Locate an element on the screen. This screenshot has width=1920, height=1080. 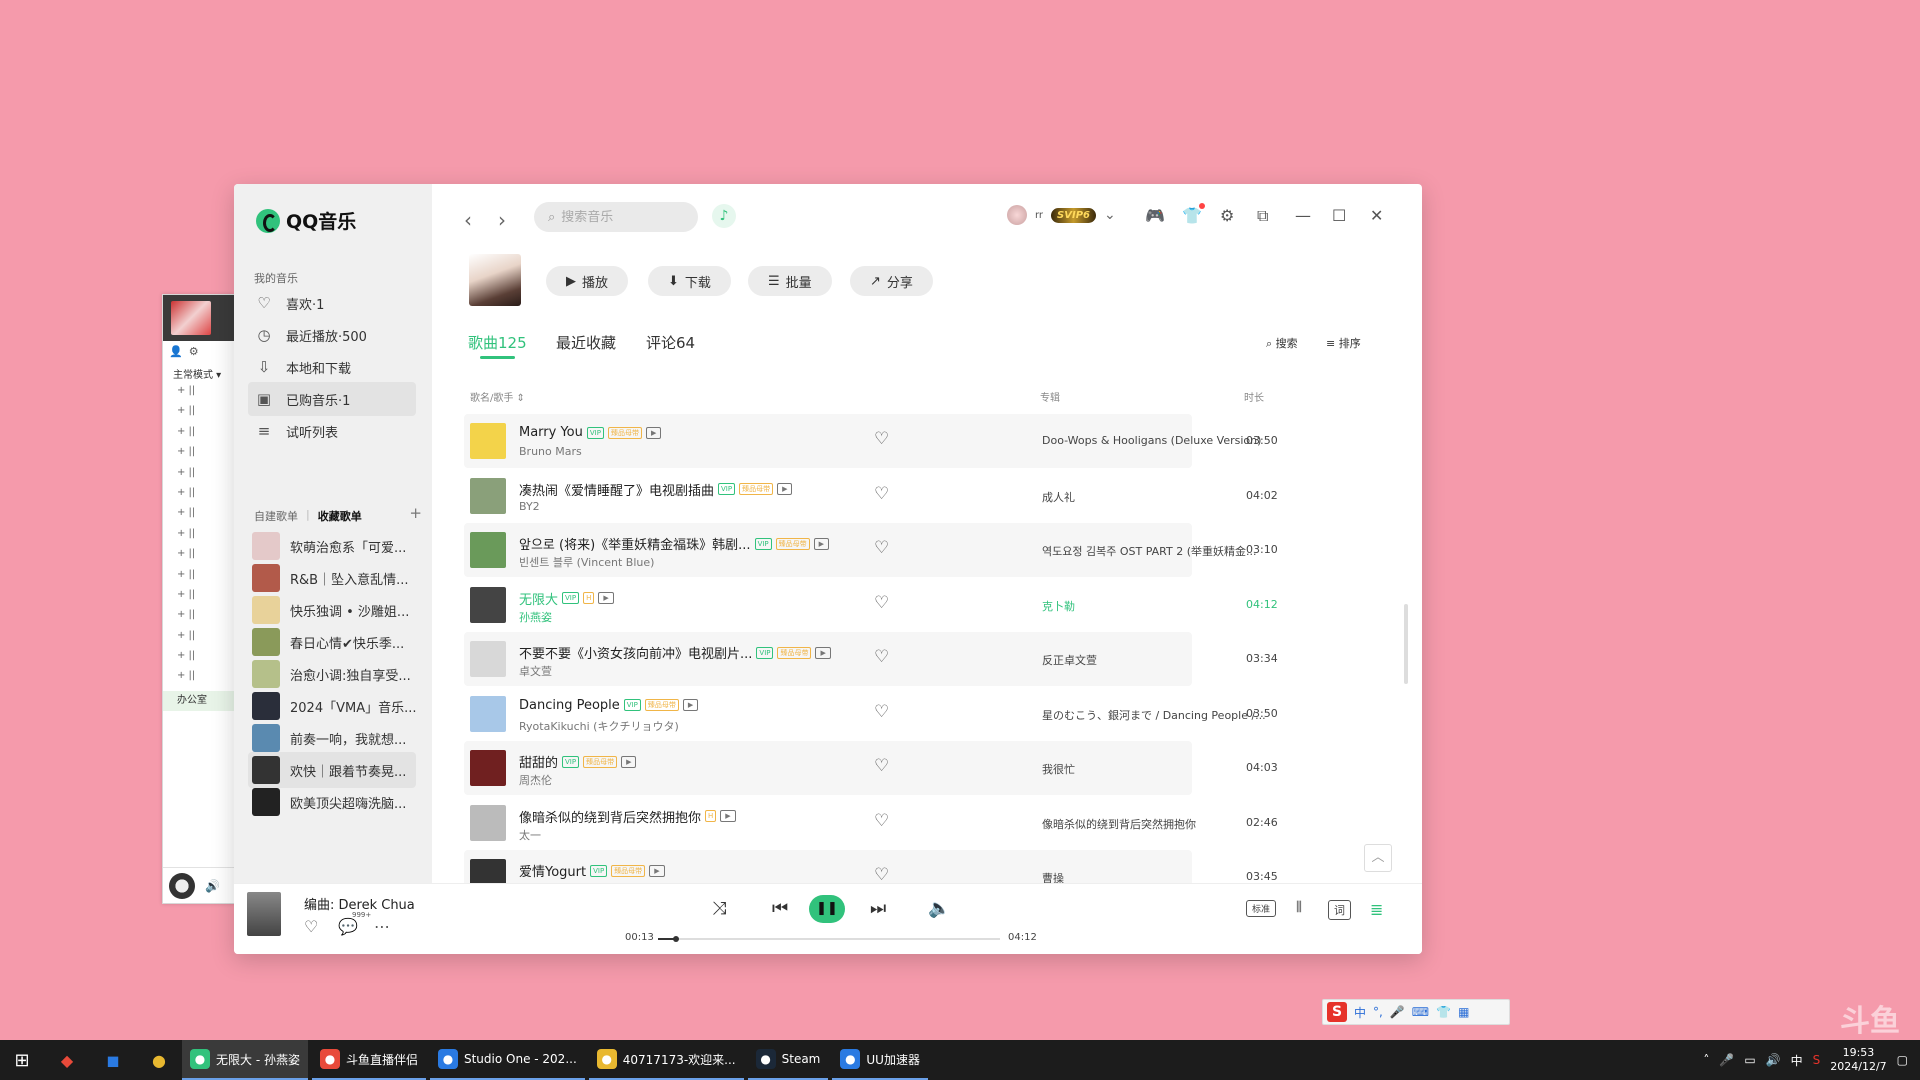
song-album: 我很忙 is located at coordinates (1154, 769).